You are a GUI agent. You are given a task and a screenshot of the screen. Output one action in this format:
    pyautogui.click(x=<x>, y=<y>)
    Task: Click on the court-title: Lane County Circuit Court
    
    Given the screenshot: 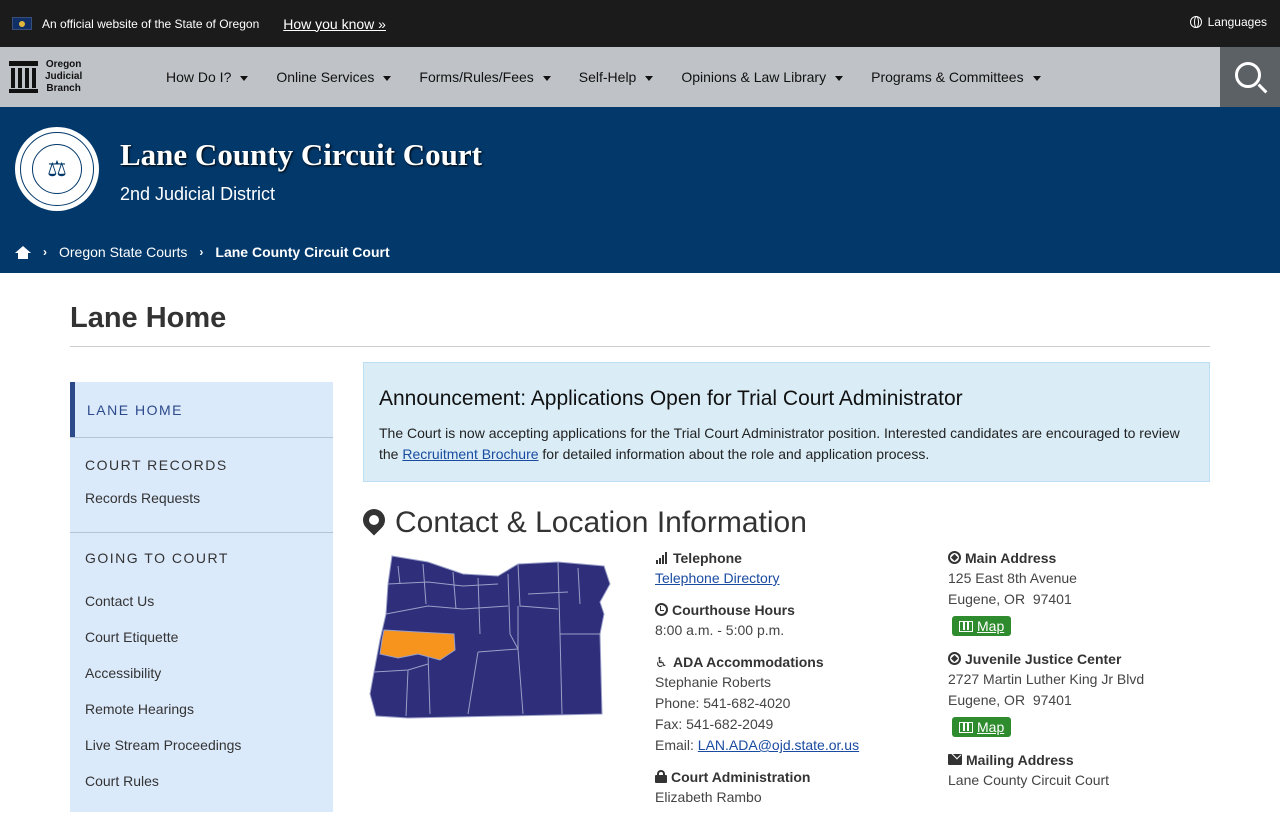 What is the action you would take?
    pyautogui.click(x=301, y=154)
    